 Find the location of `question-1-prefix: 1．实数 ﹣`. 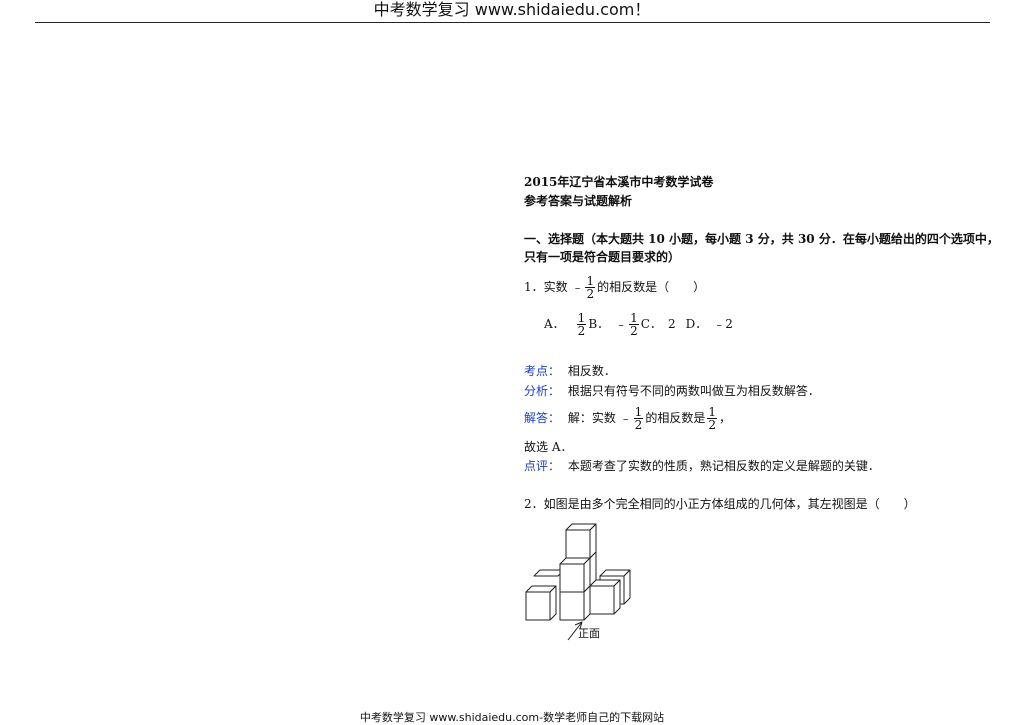

question-1-prefix: 1．实数 ﹣ is located at coordinates (554, 287).